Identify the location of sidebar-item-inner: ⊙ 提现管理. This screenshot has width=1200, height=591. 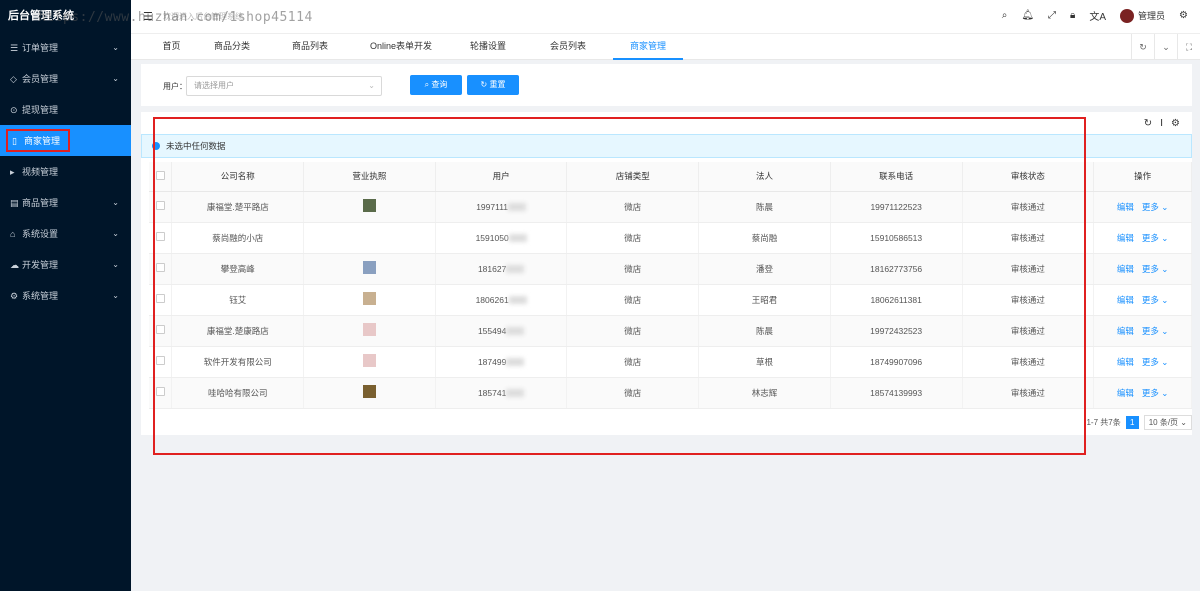
(34, 109).